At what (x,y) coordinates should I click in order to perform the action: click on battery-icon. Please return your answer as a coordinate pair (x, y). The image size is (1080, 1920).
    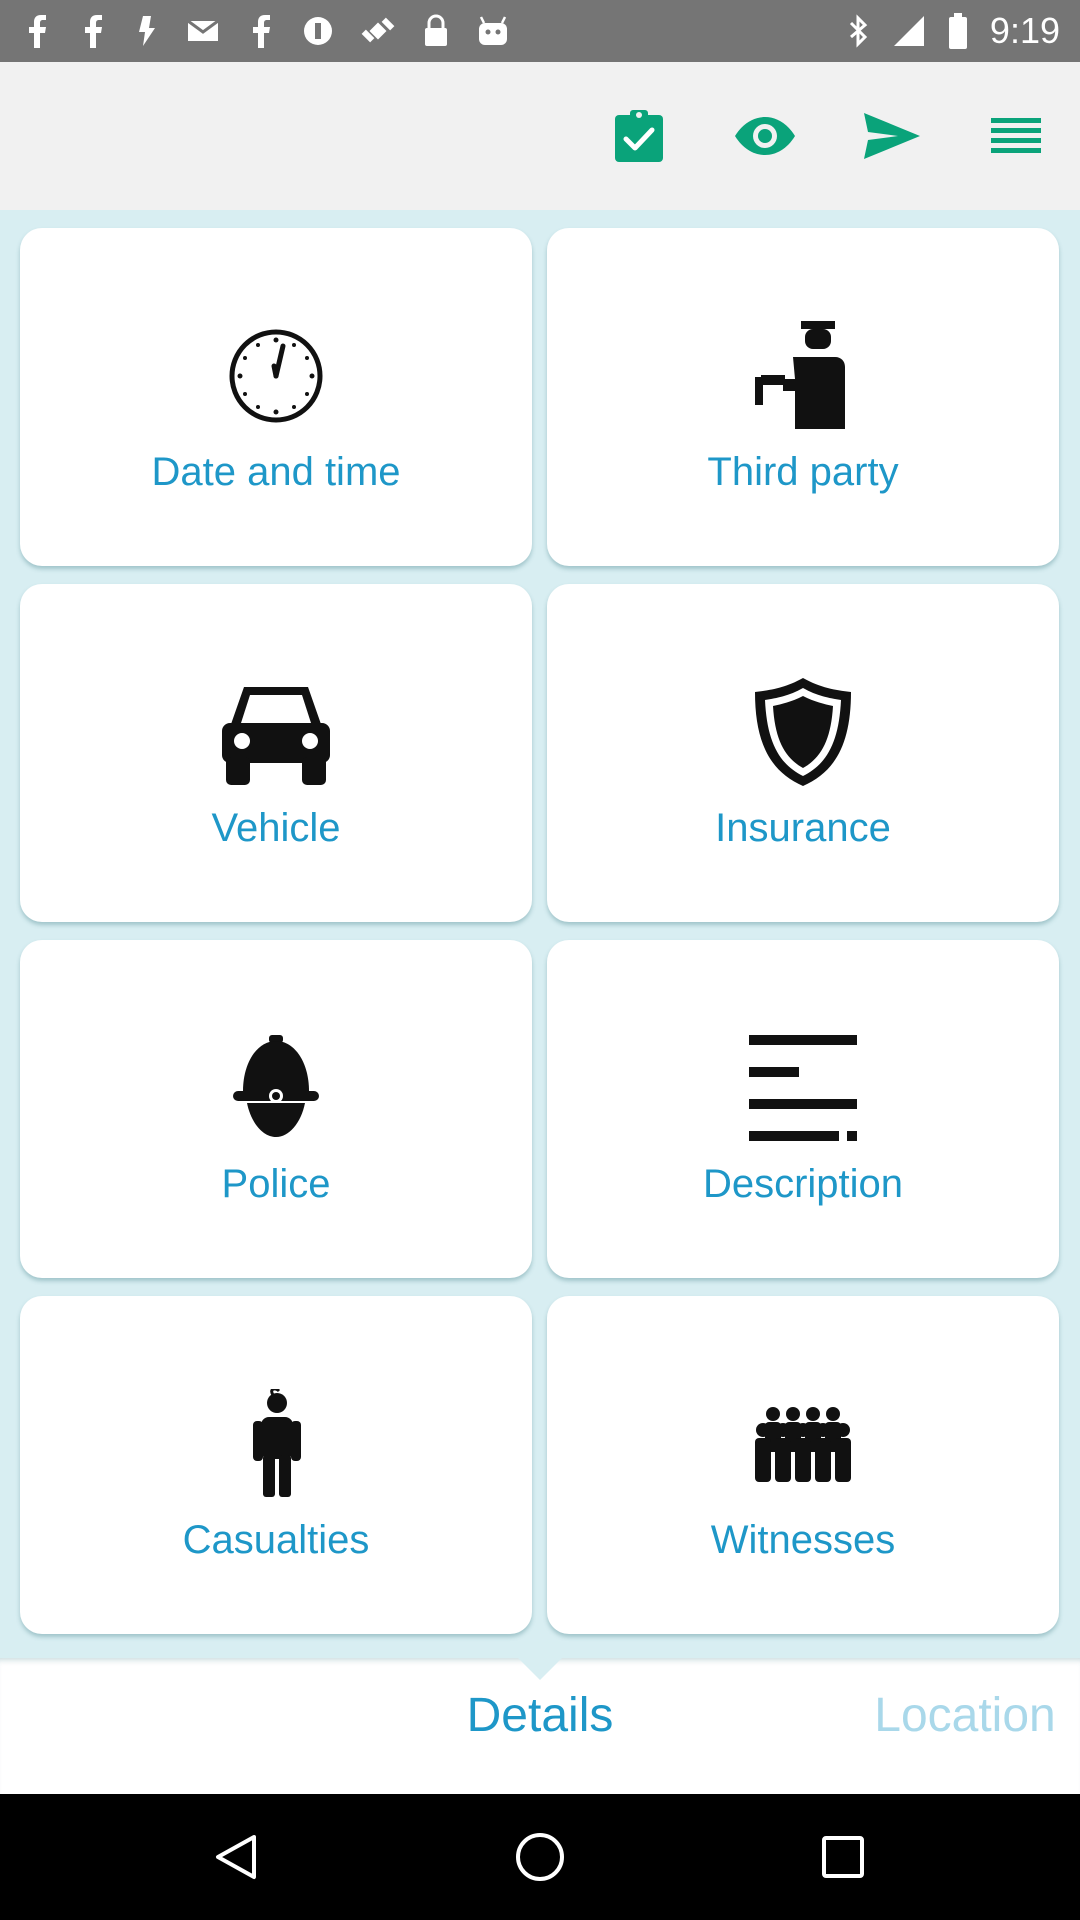
    Looking at the image, I should click on (957, 31).